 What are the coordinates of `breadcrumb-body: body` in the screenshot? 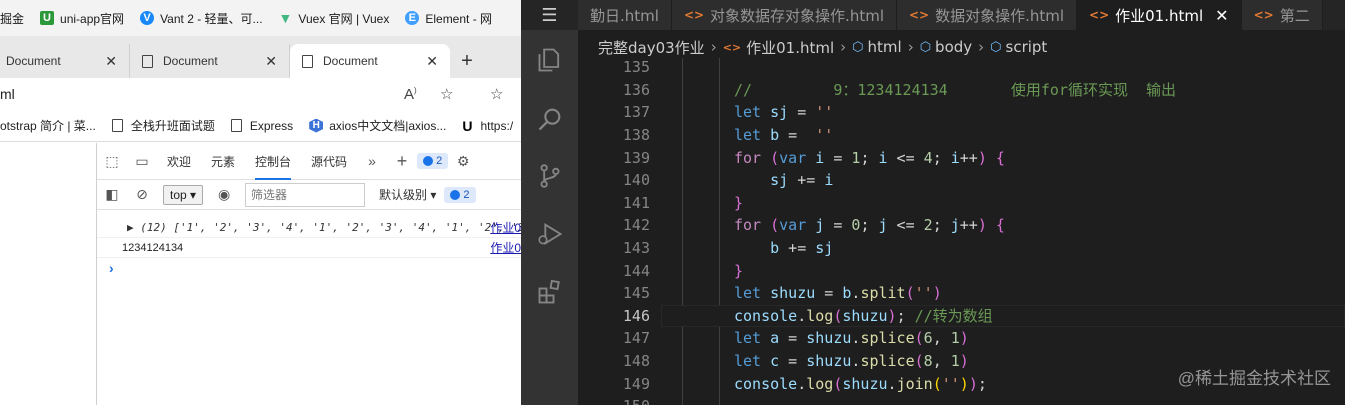 It's located at (953, 47).